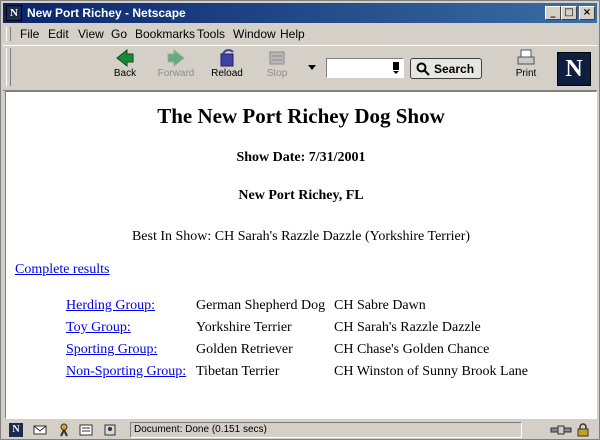 The height and width of the screenshot is (440, 600). I want to click on window-title: New Port Richey - Netscape, so click(106, 13).